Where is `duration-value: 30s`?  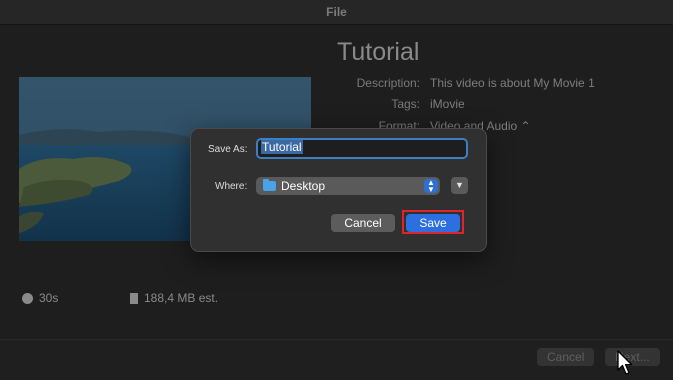
duration-value: 30s is located at coordinates (49, 298).